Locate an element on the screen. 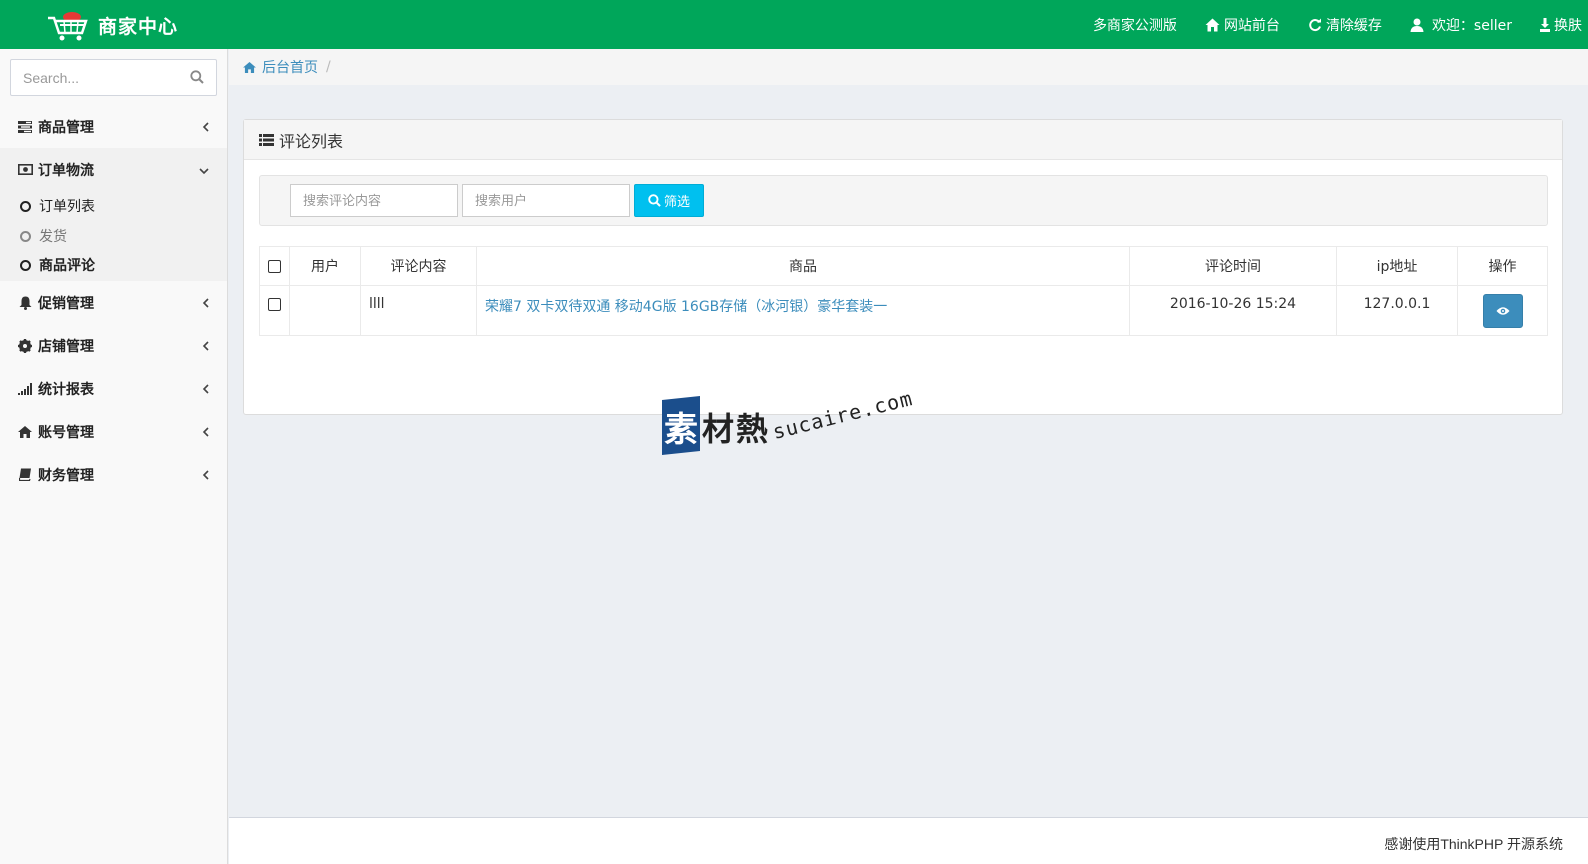 The image size is (1588, 864). sidebar-item-orders: 订单物流 is located at coordinates (113, 169).